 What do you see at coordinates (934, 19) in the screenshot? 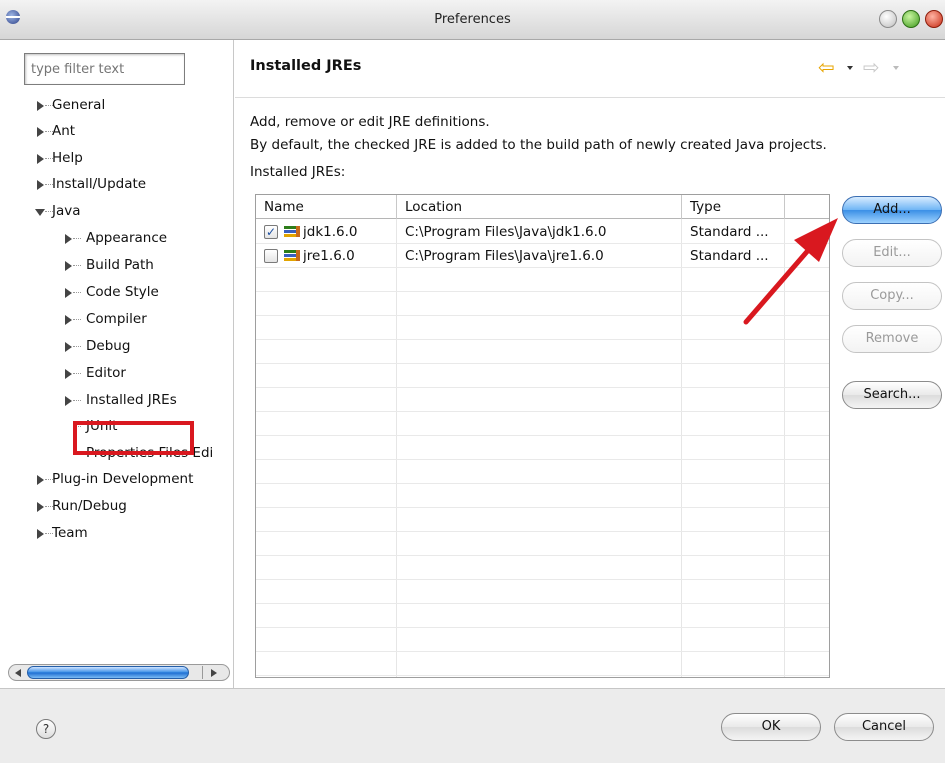
I see `window-close-button` at bounding box center [934, 19].